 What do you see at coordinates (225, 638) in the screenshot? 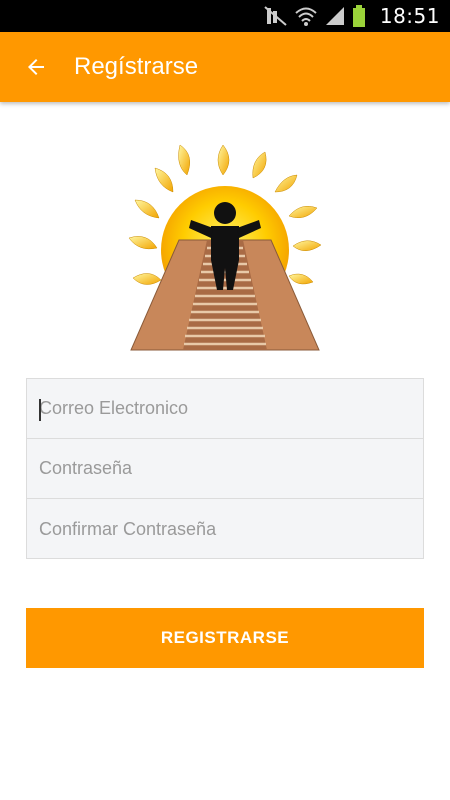
I see `register-button: REGISTRARSE` at bounding box center [225, 638].